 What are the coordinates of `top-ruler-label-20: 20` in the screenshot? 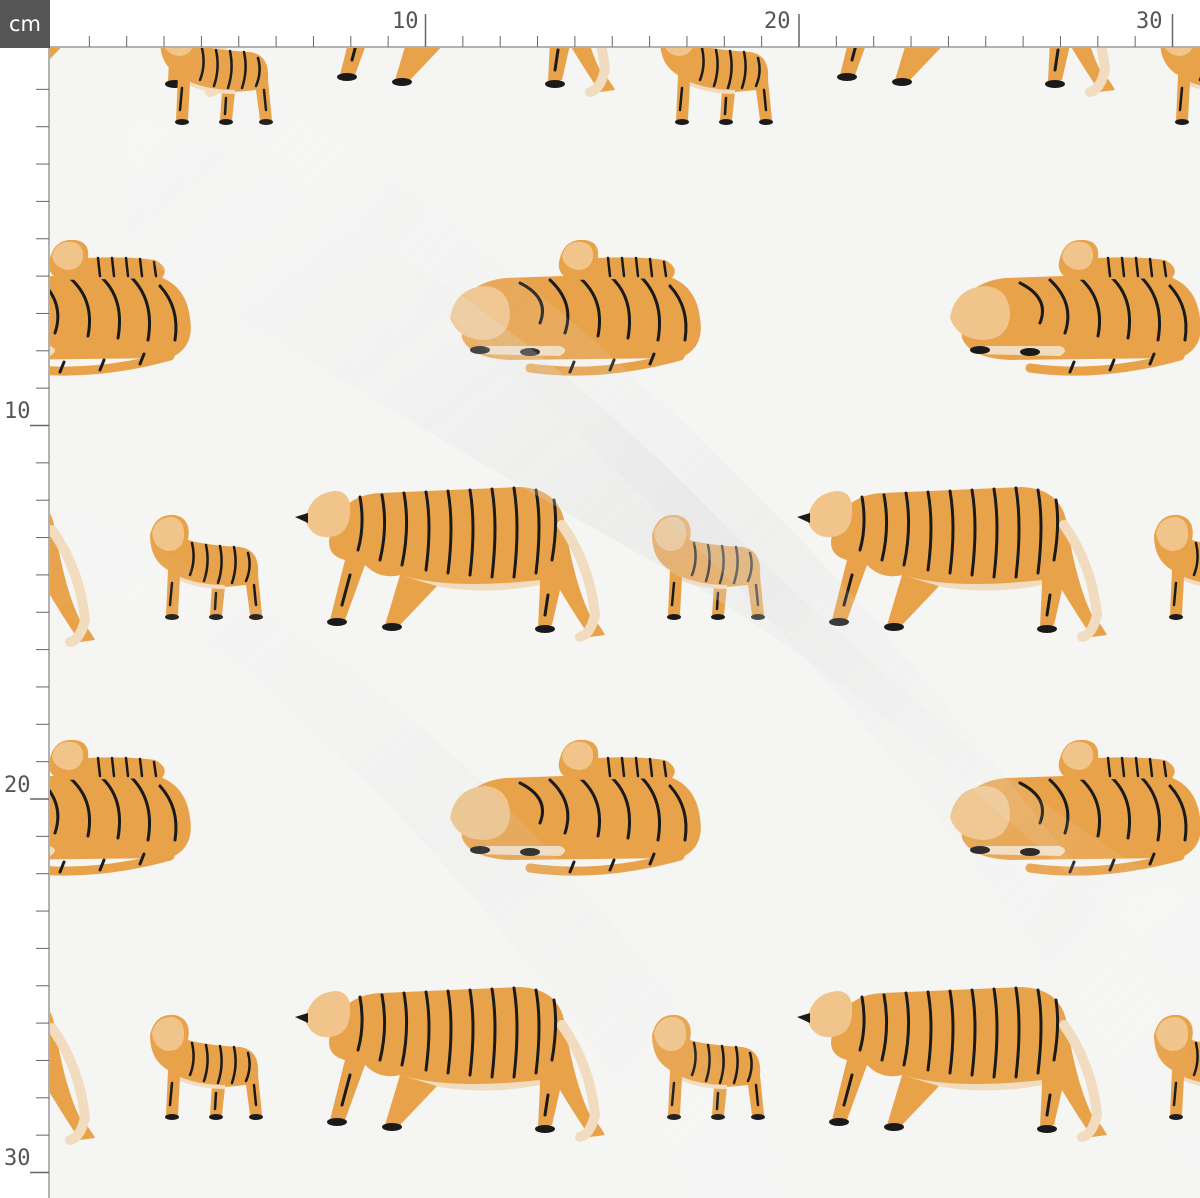 It's located at (777, 21).